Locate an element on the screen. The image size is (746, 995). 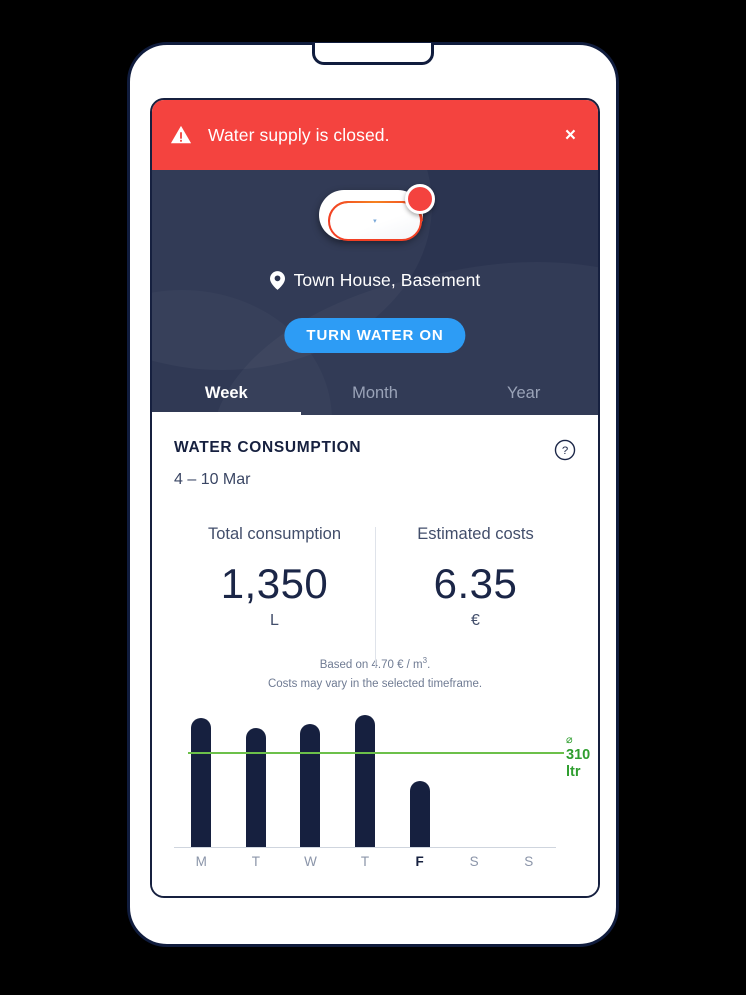
question-mark-circle-icon: ? is located at coordinates (565, 450).